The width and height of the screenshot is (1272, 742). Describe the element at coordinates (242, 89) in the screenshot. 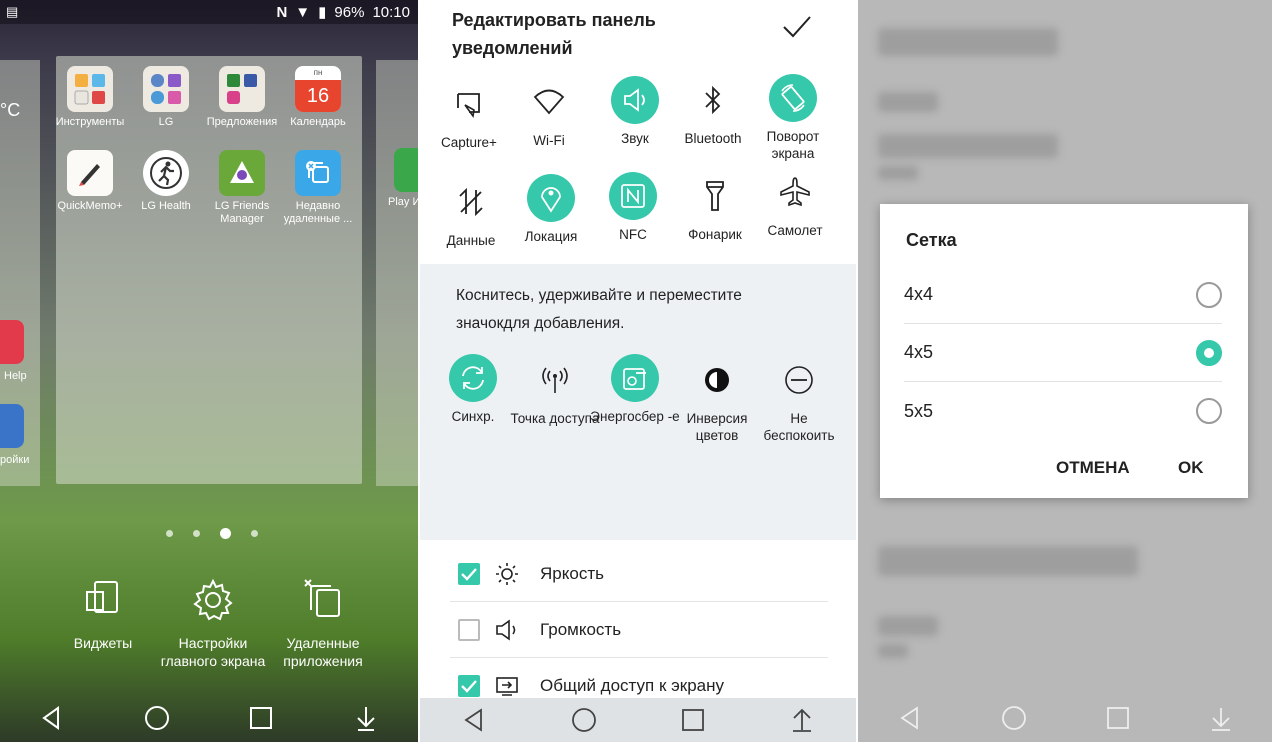

I see `folder-offers-icon` at that location.